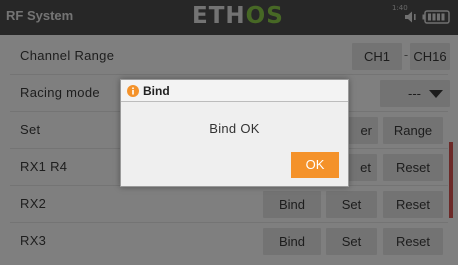 This screenshot has height=265, width=458. Describe the element at coordinates (133, 91) in the screenshot. I see `info-icon` at that location.